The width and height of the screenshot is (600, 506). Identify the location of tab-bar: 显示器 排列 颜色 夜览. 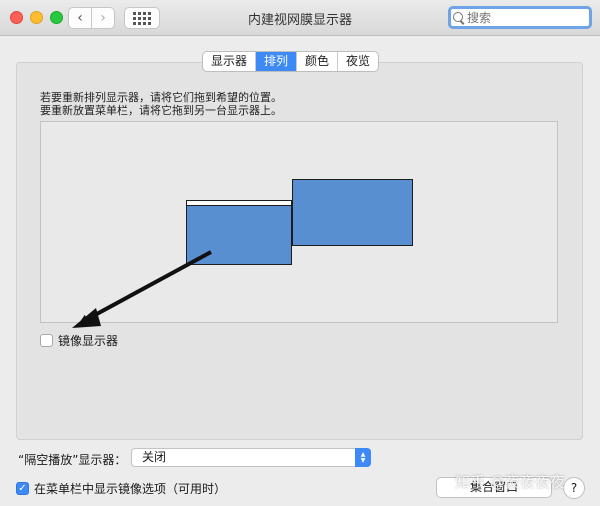
(291, 61).